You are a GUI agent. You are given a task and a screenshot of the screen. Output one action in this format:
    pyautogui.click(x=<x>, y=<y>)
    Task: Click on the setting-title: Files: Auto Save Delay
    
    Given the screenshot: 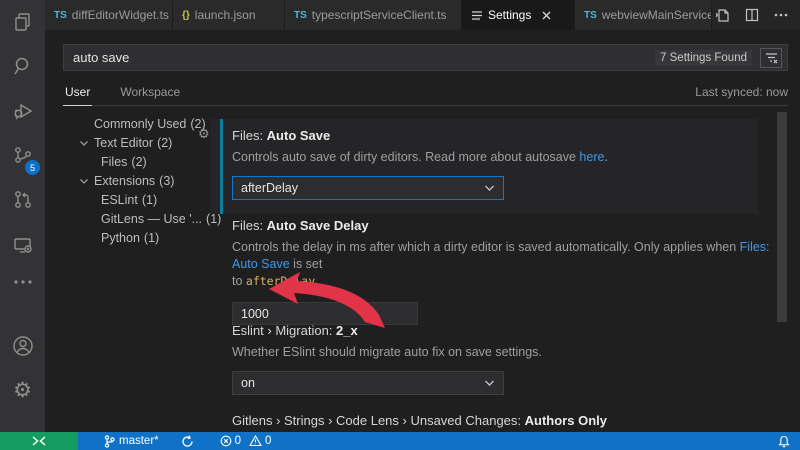 What is the action you would take?
    pyautogui.click(x=300, y=225)
    